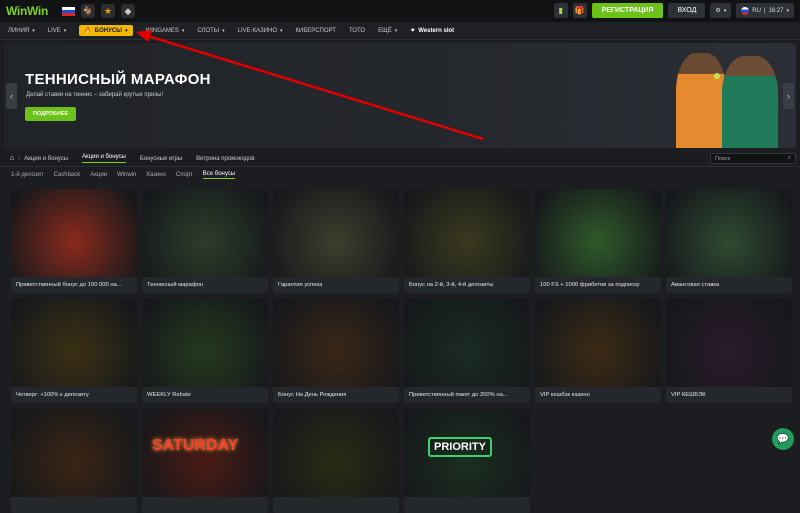  What do you see at coordinates (11, 96) in the screenshot?
I see `hero-prev-button: ‹` at bounding box center [11, 96].